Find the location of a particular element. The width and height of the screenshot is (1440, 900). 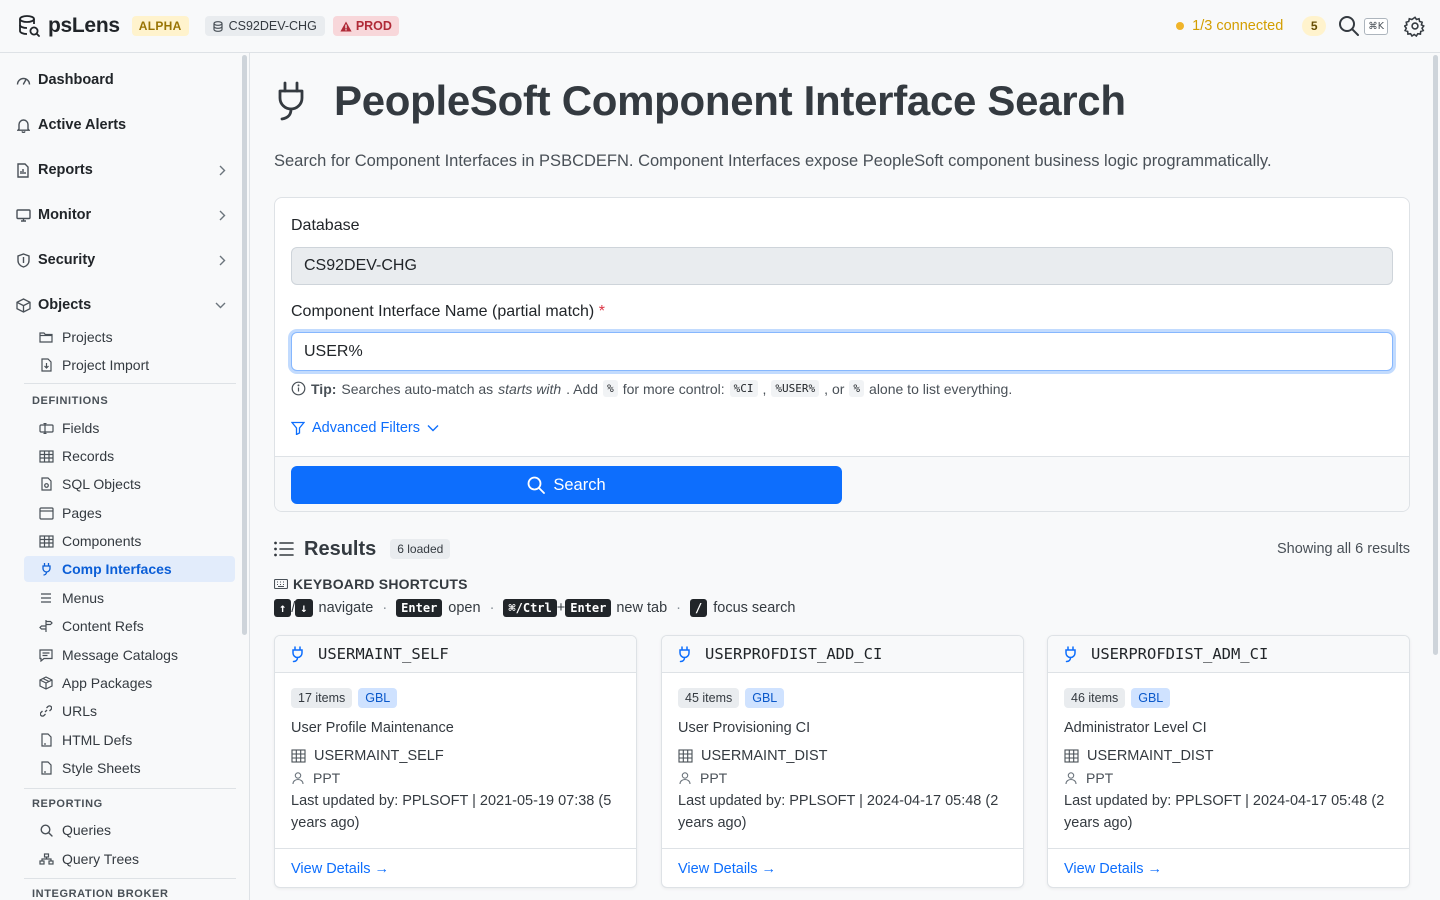

advanced-filters-toggle: Advanced Filters is located at coordinates (365, 428).